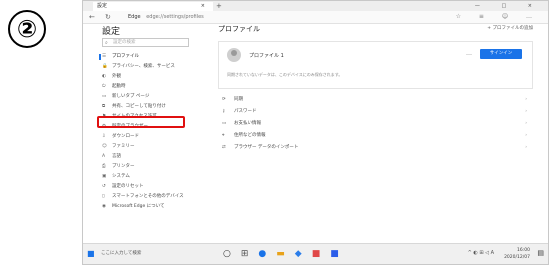 Image resolution: width=549 pixels, height=265 pixels. I want to click on sidebar-title: 設定, so click(111, 32).